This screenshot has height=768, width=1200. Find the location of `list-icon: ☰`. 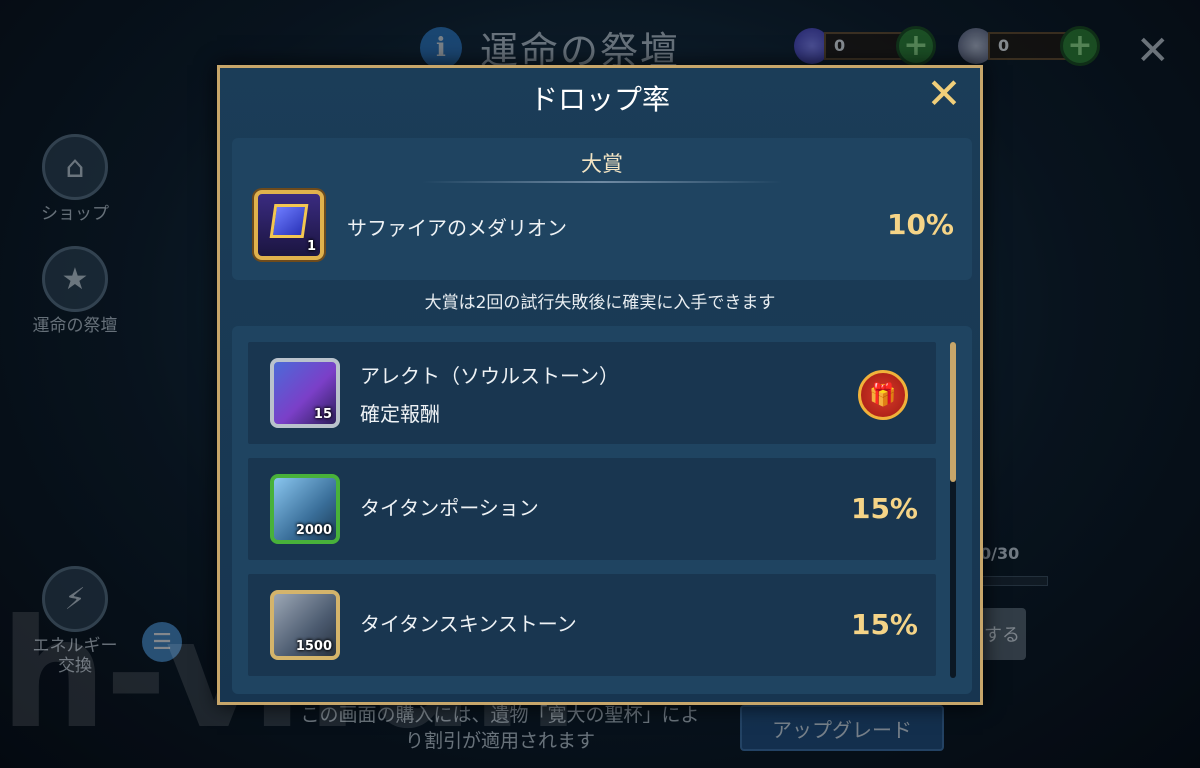

list-icon: ☰ is located at coordinates (162, 642).